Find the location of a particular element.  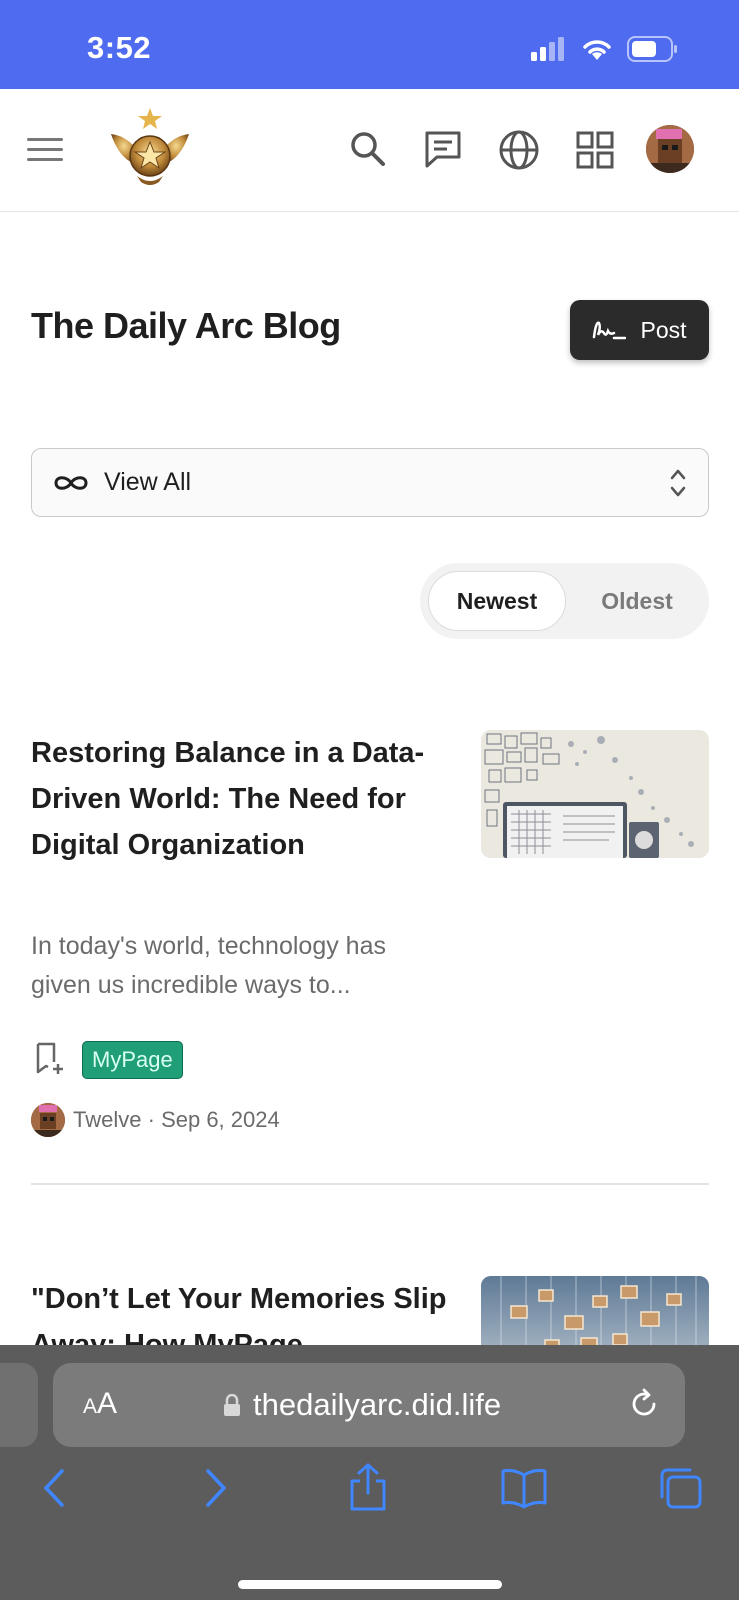

post-button: Post is located at coordinates (639, 330).